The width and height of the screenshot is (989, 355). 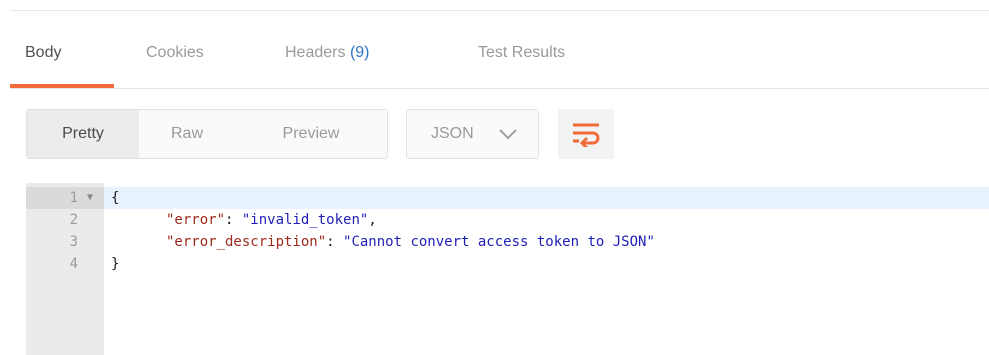 What do you see at coordinates (73, 242) in the screenshot?
I see `line-number: 3` at bounding box center [73, 242].